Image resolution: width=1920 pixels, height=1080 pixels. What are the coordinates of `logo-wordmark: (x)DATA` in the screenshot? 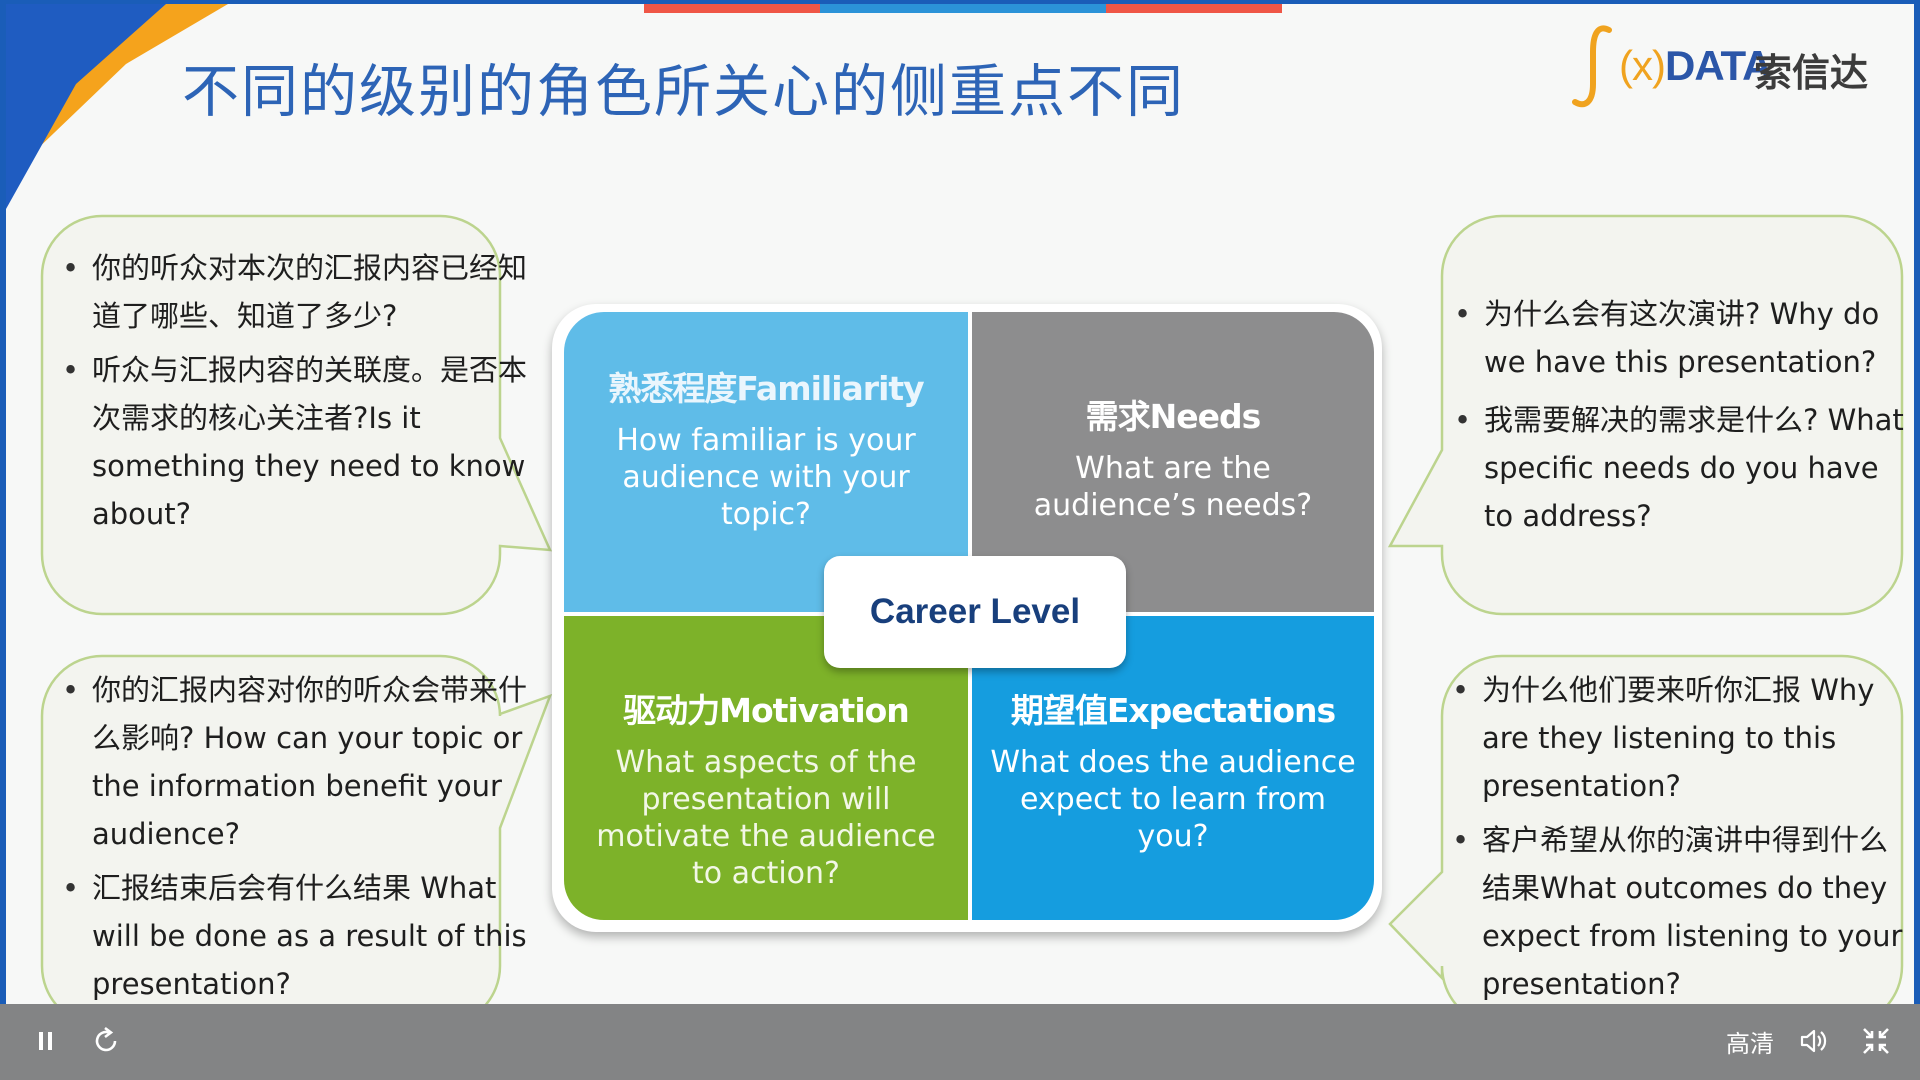 It's located at (1695, 65).